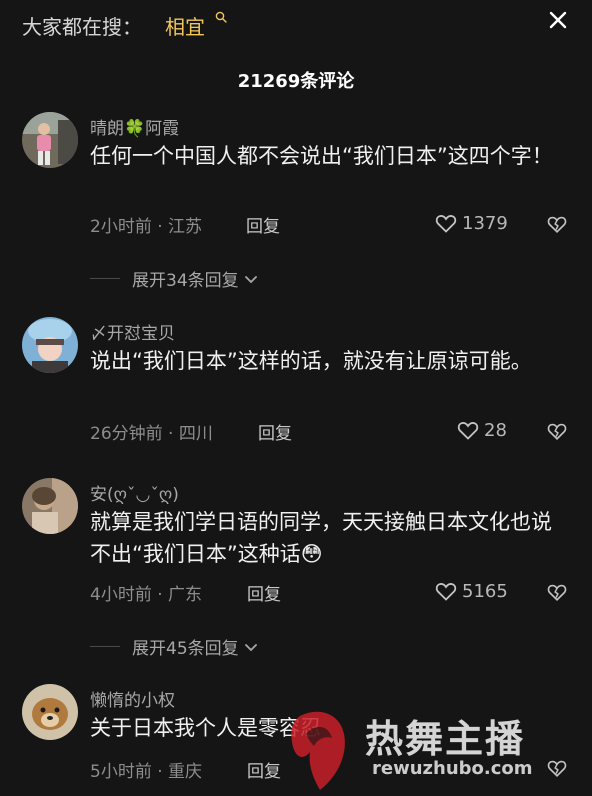  Describe the element at coordinates (311, 361) in the screenshot. I see `comment-text: 说出“我们日本”这样的话，就没有让原谅可能。` at that location.